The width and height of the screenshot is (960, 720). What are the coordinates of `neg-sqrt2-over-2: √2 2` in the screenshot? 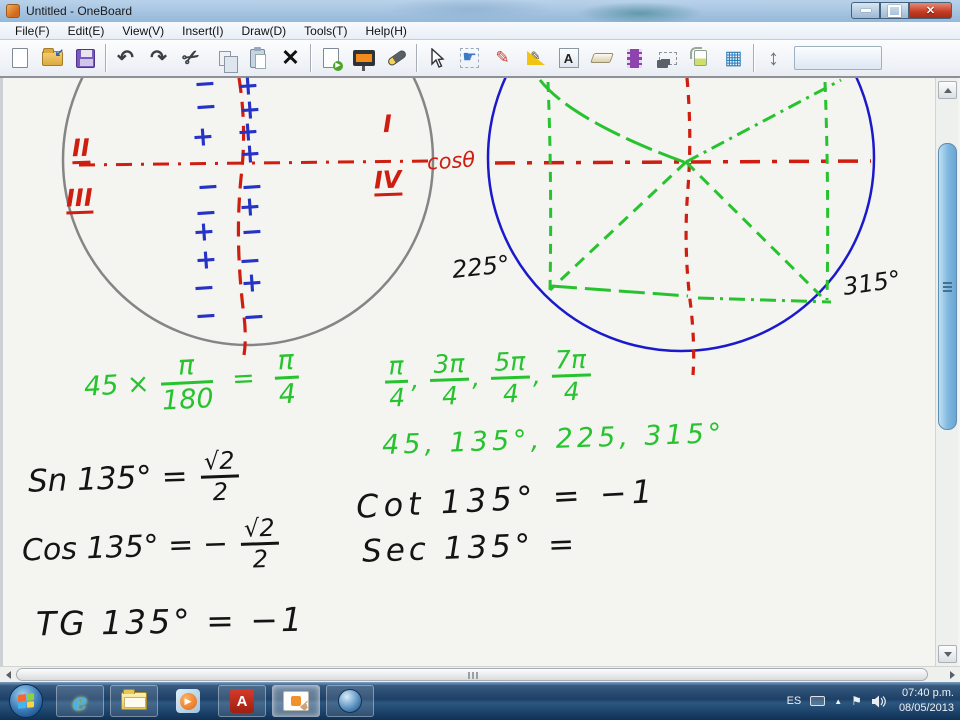 It's located at (259, 543).